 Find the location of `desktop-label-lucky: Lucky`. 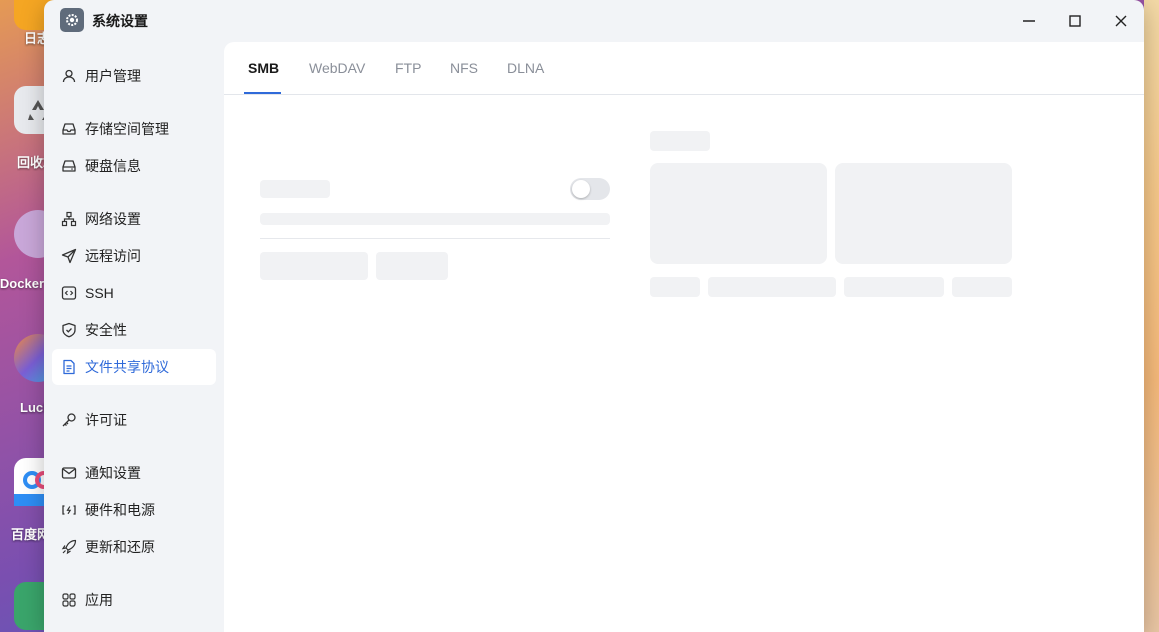

desktop-label-lucky: Lucky is located at coordinates (32, 407).